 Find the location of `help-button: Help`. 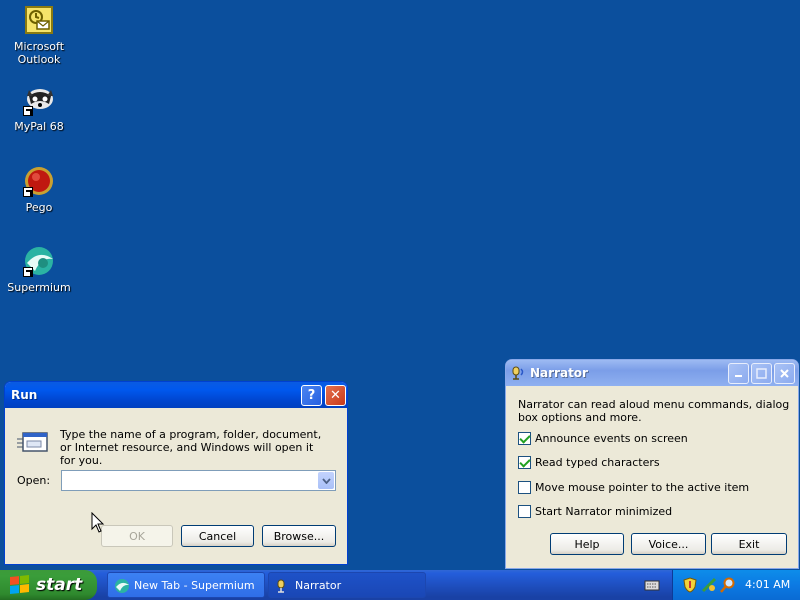

help-button: Help is located at coordinates (587, 544).